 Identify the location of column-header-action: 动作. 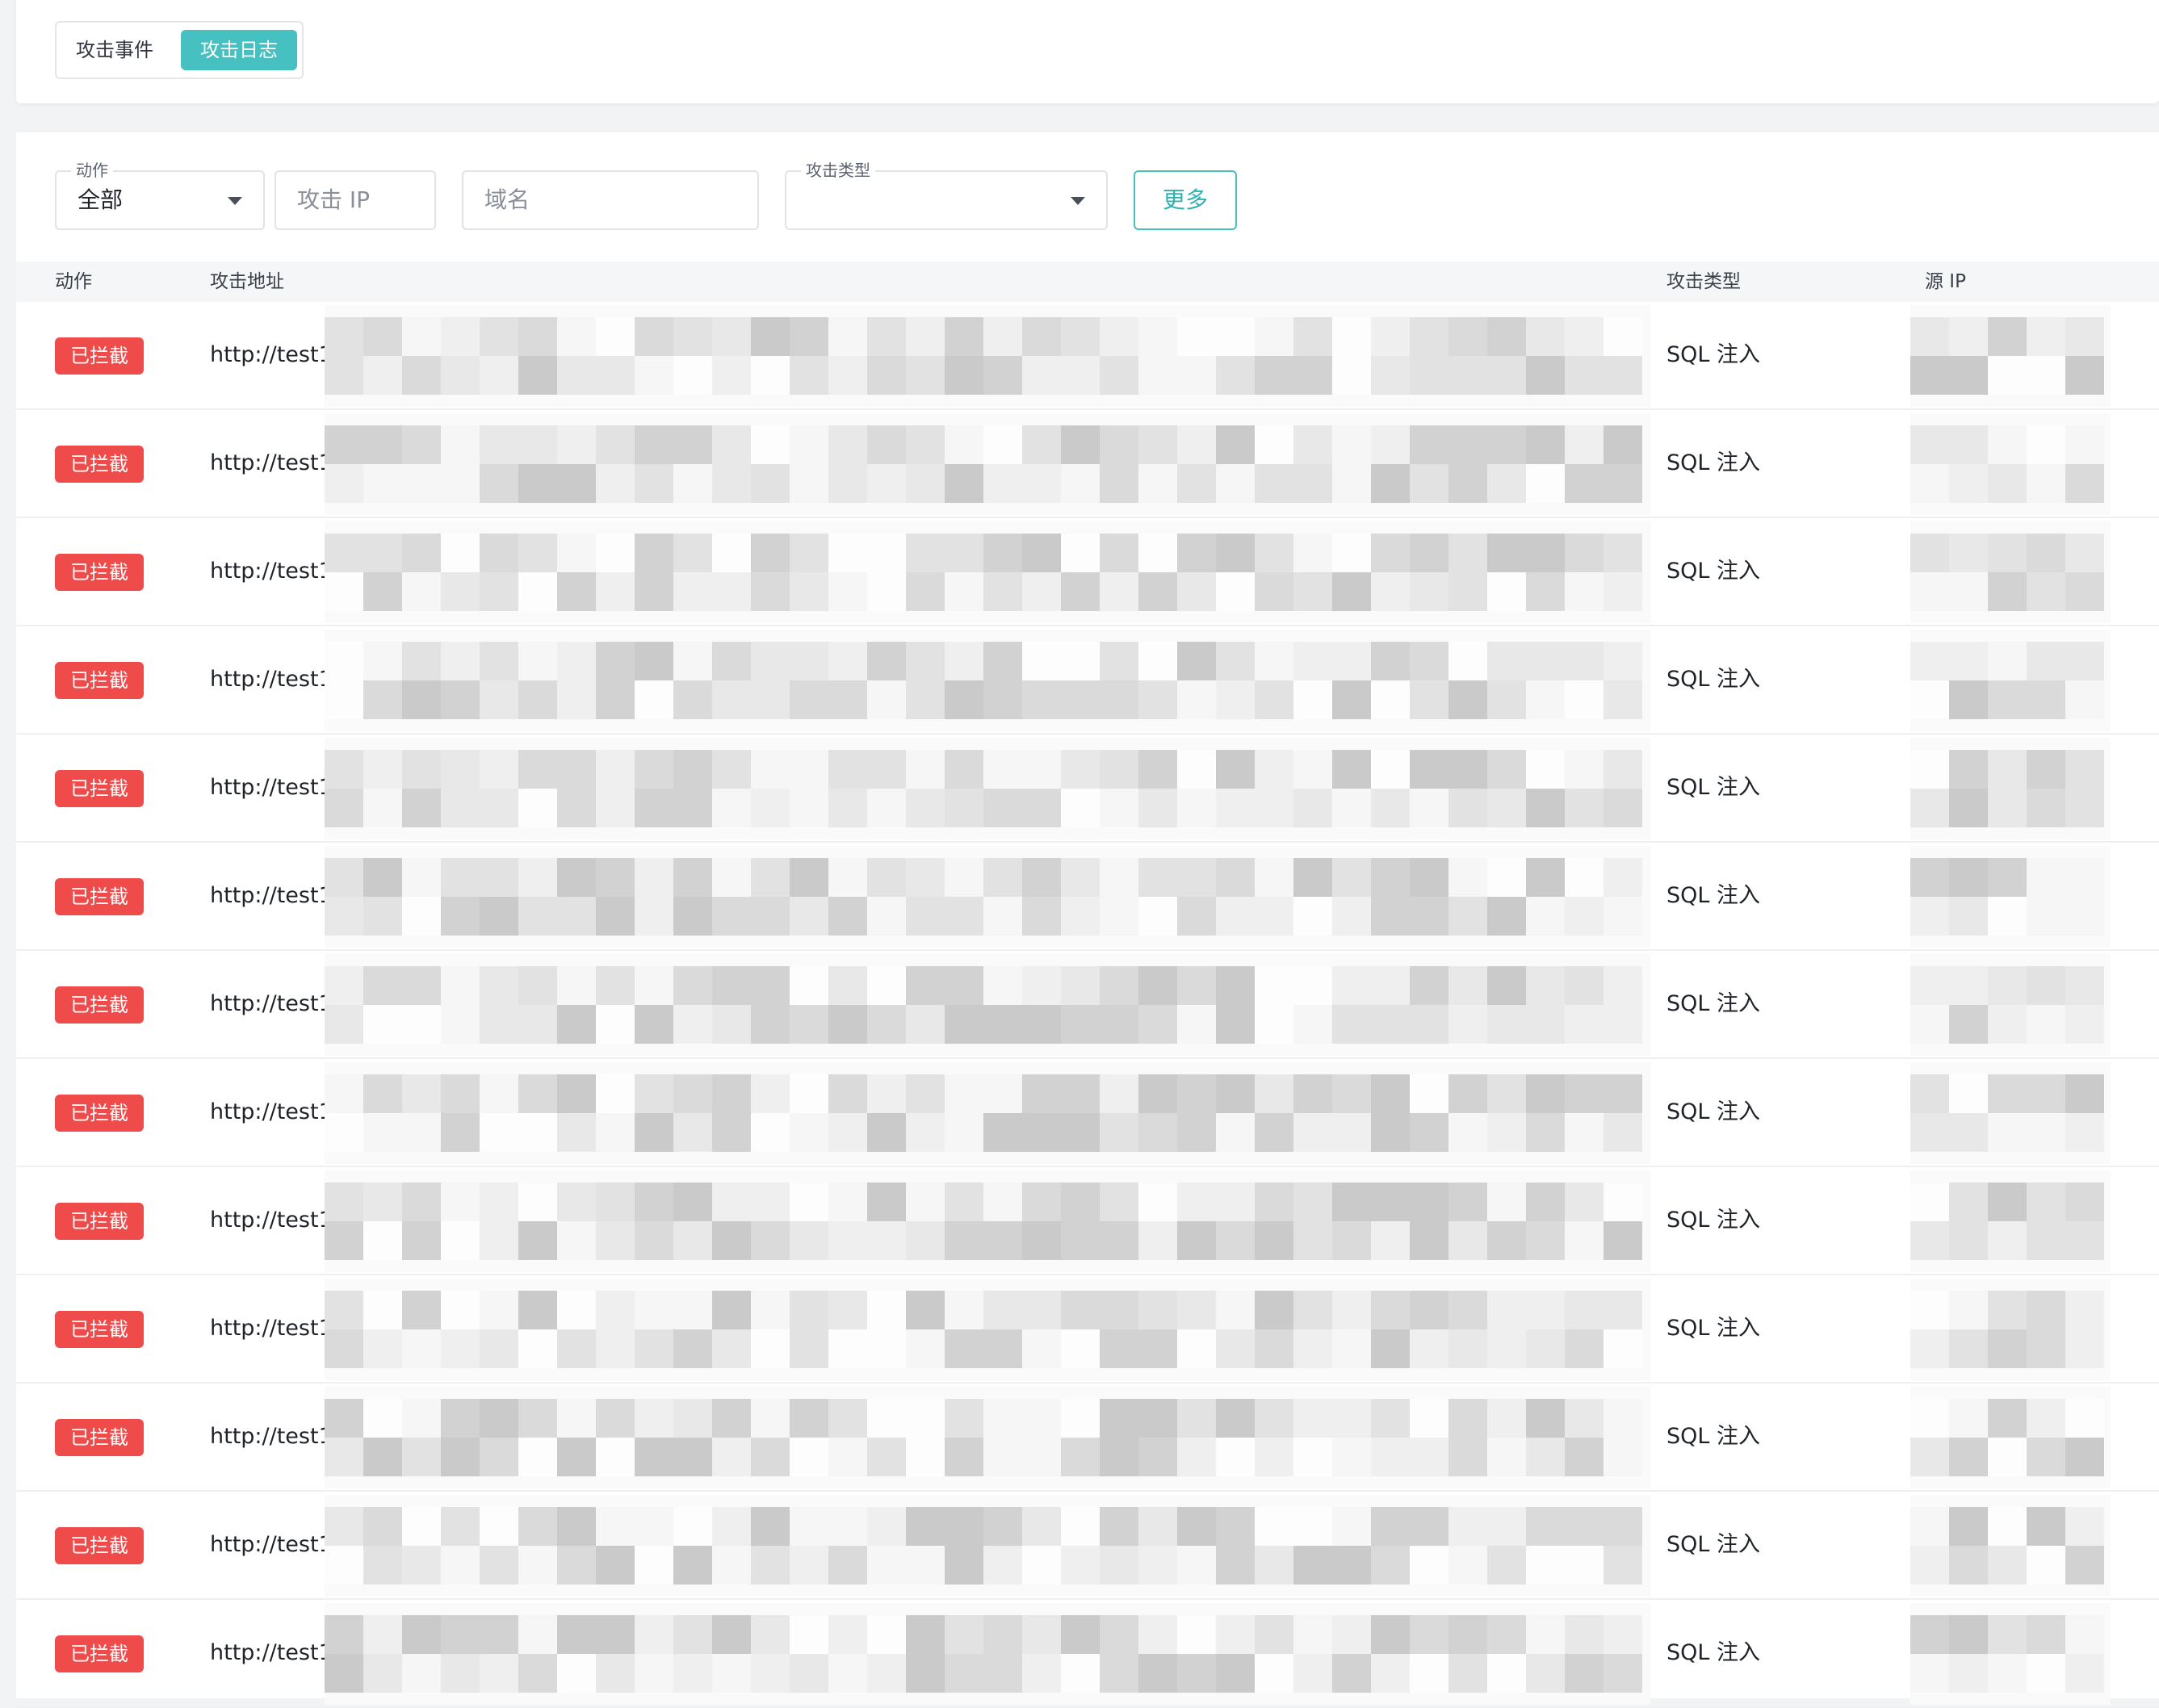
(73, 281).